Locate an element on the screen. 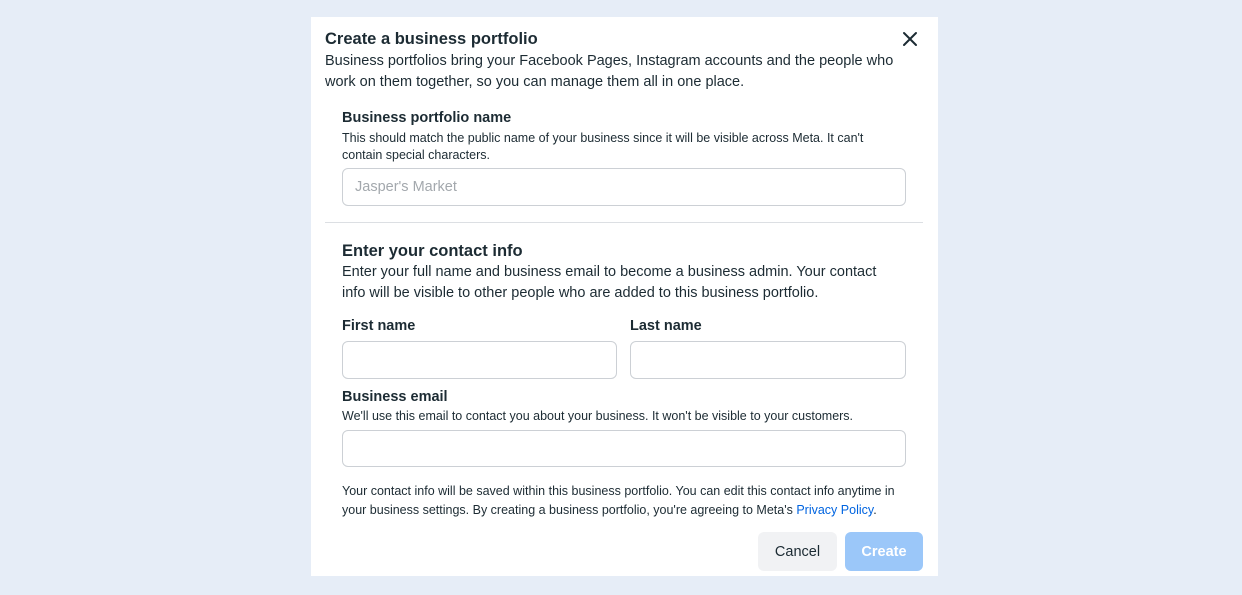 Image resolution: width=1242 pixels, height=595 pixels. section-divider is located at coordinates (624, 222).